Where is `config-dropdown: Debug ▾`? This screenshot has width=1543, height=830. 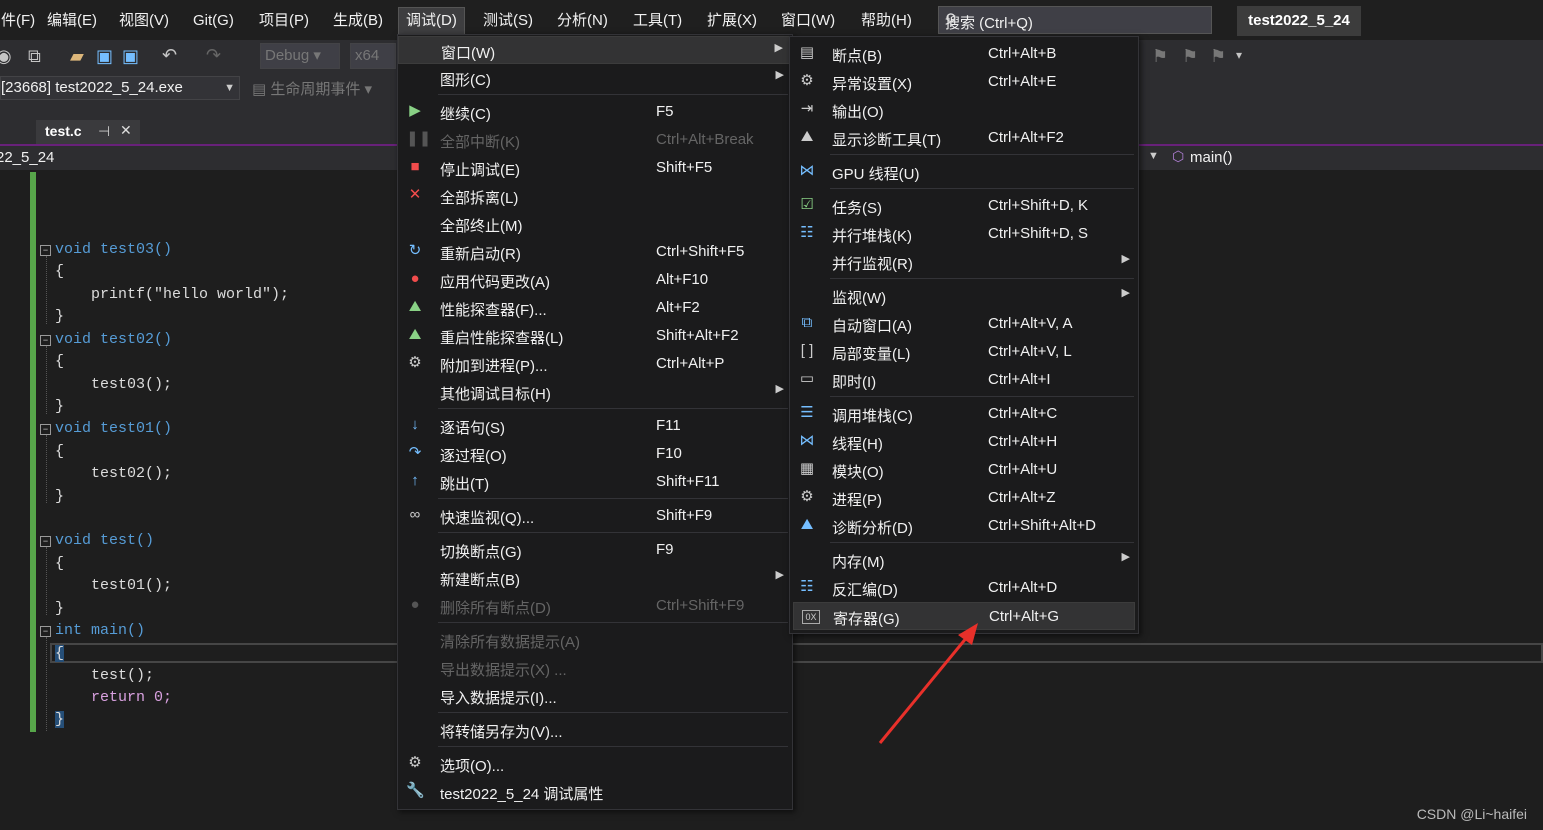
config-dropdown: Debug ▾ is located at coordinates (300, 56).